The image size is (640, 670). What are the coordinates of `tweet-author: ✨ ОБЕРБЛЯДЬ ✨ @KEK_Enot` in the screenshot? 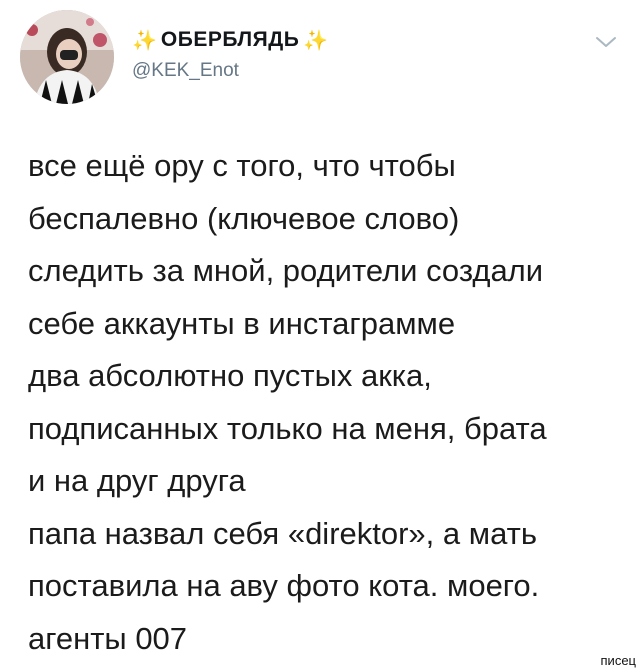 It's located at (230, 54).